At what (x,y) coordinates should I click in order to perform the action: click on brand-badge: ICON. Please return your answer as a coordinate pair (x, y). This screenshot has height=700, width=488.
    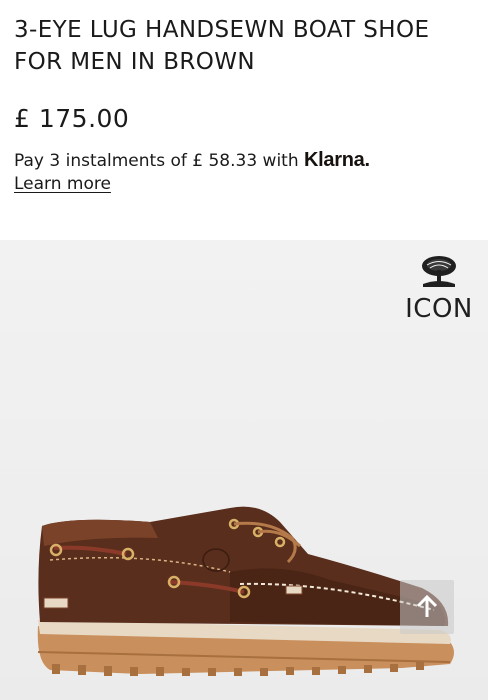
    Looking at the image, I should click on (439, 289).